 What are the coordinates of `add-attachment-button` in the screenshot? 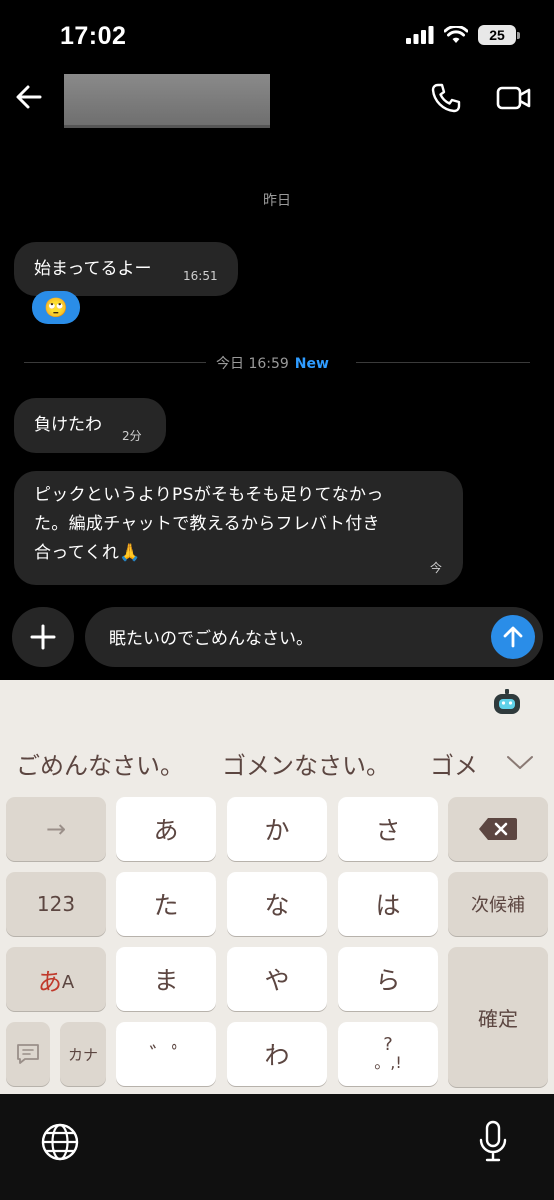 It's located at (43, 637).